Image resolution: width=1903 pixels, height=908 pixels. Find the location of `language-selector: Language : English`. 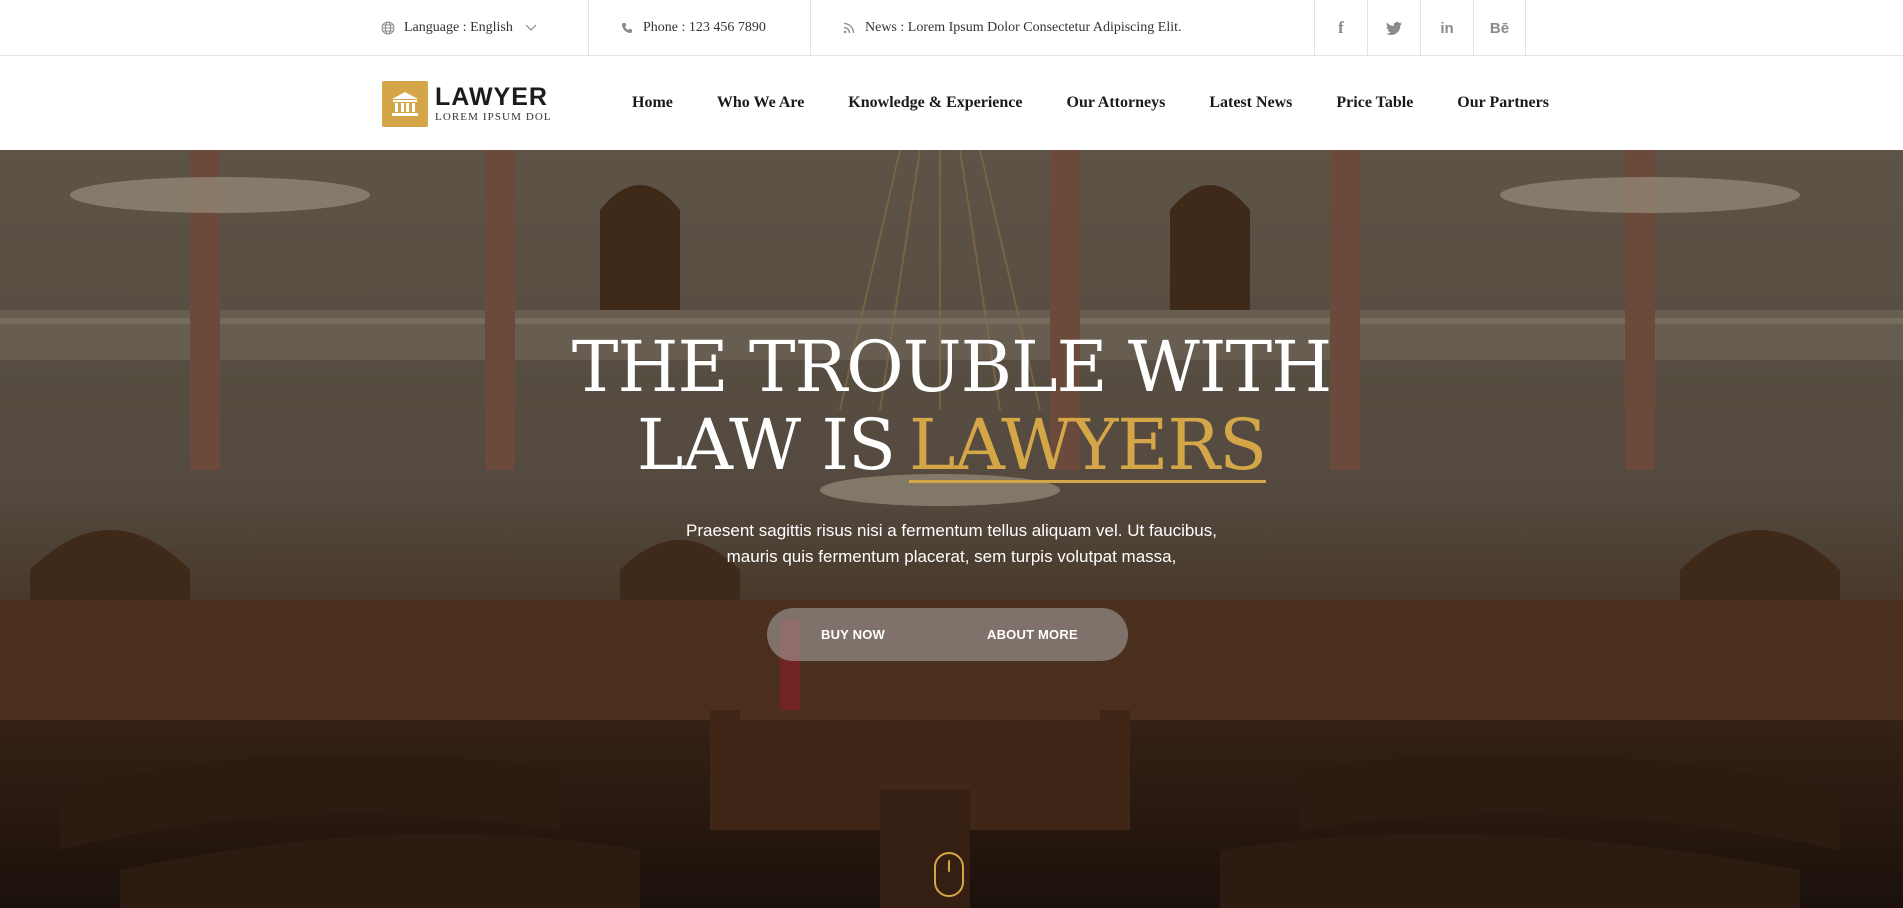

language-selector: Language : English is located at coordinates (484, 28).